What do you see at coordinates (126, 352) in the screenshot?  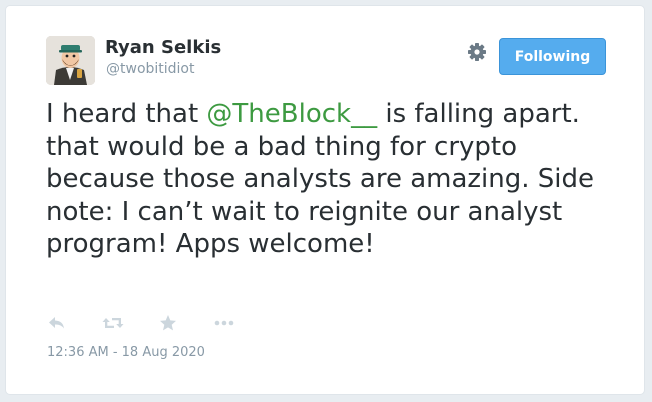 I see `tweet-timestamp: 12:36 AM - 18 Aug 2020` at bounding box center [126, 352].